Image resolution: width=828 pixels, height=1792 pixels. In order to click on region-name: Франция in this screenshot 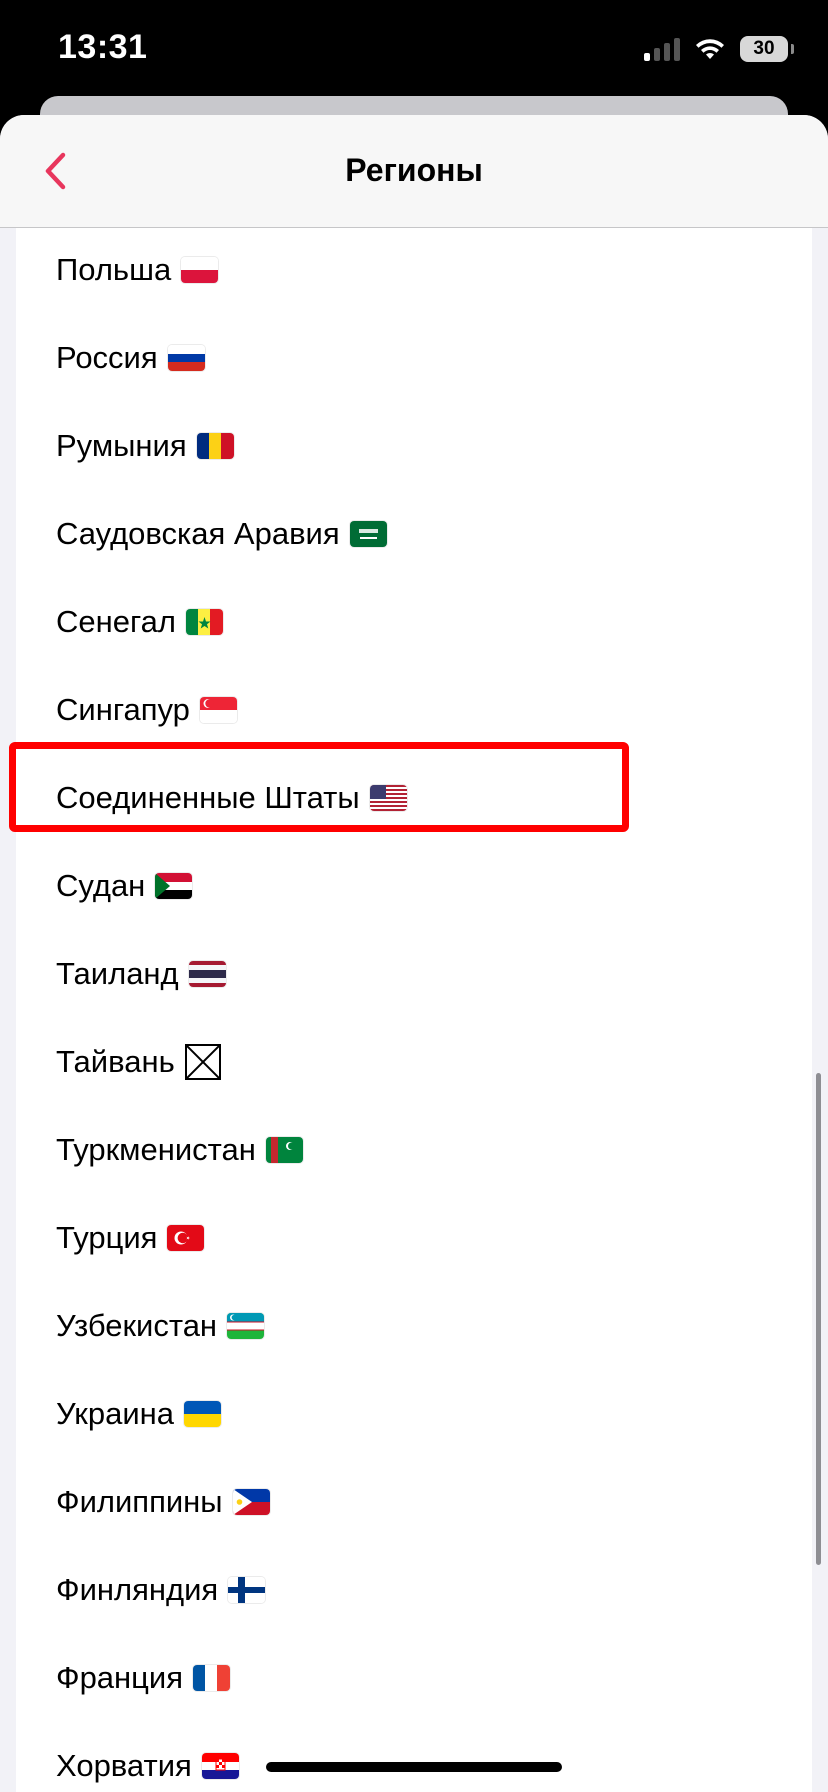, I will do `click(120, 1677)`.